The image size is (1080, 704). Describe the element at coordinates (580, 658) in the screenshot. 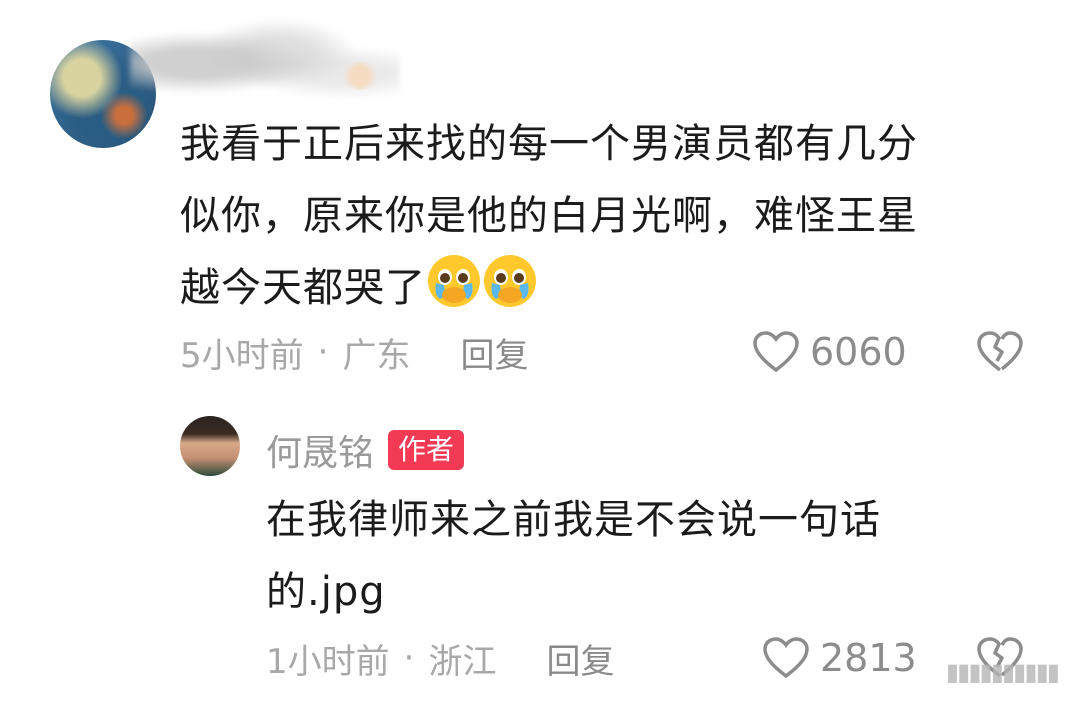

I see `reply-reply-button: 回复` at that location.